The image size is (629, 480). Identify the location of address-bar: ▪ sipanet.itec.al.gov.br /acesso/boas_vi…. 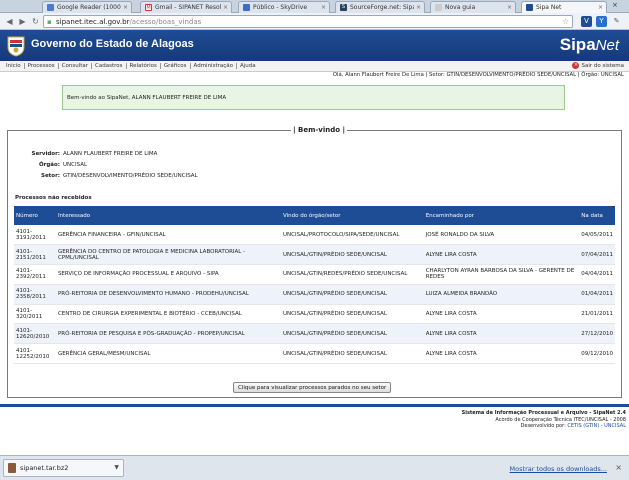
(308, 21).